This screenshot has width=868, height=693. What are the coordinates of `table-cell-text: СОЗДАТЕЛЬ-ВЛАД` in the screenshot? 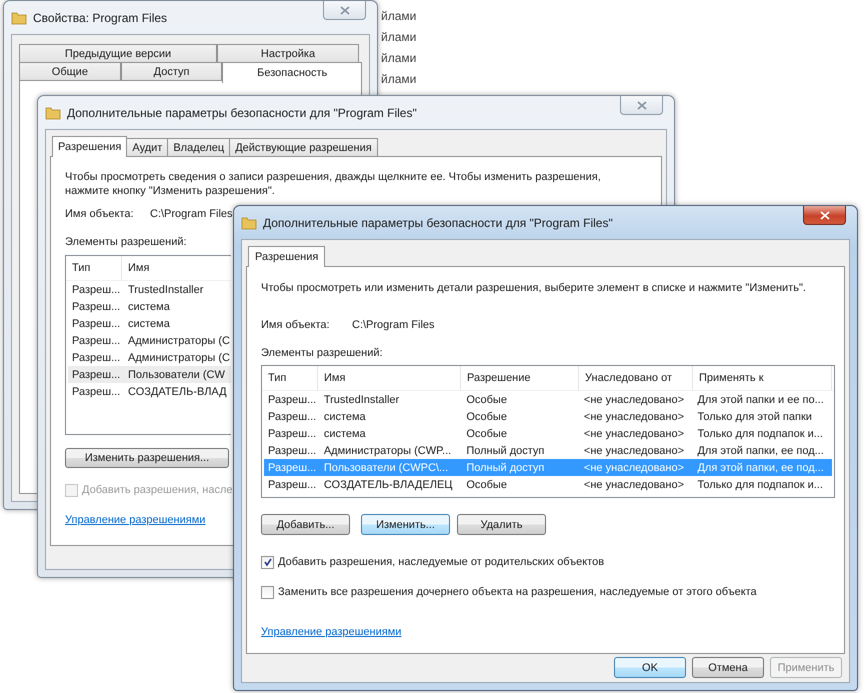 It's located at (177, 392).